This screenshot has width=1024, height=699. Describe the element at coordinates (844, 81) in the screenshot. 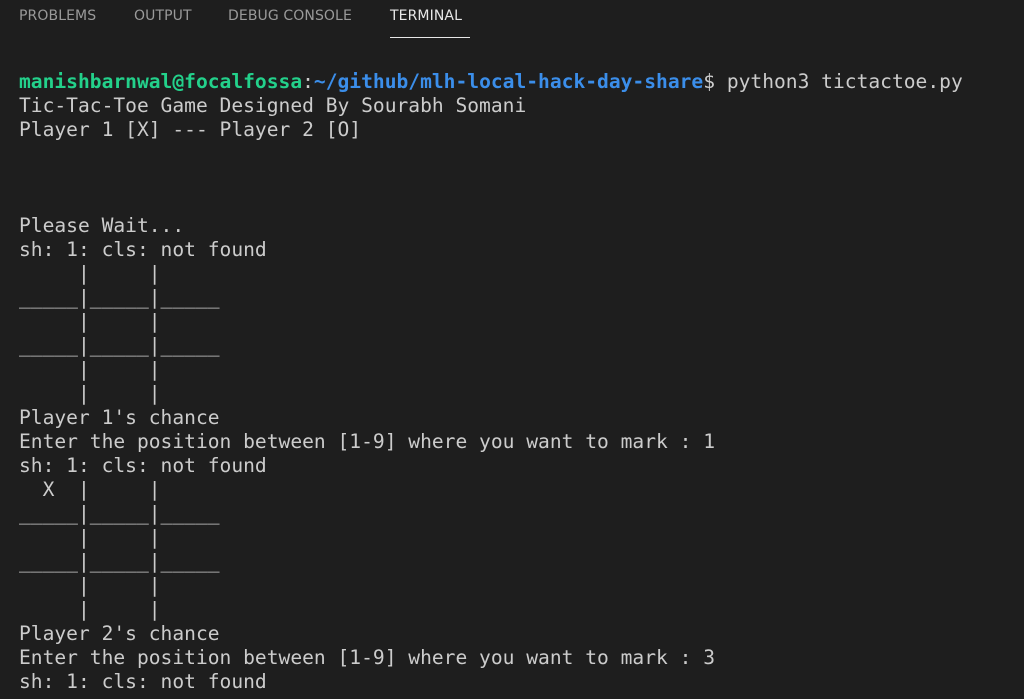

I see `prompt-command: python3 tictactoe.py` at that location.